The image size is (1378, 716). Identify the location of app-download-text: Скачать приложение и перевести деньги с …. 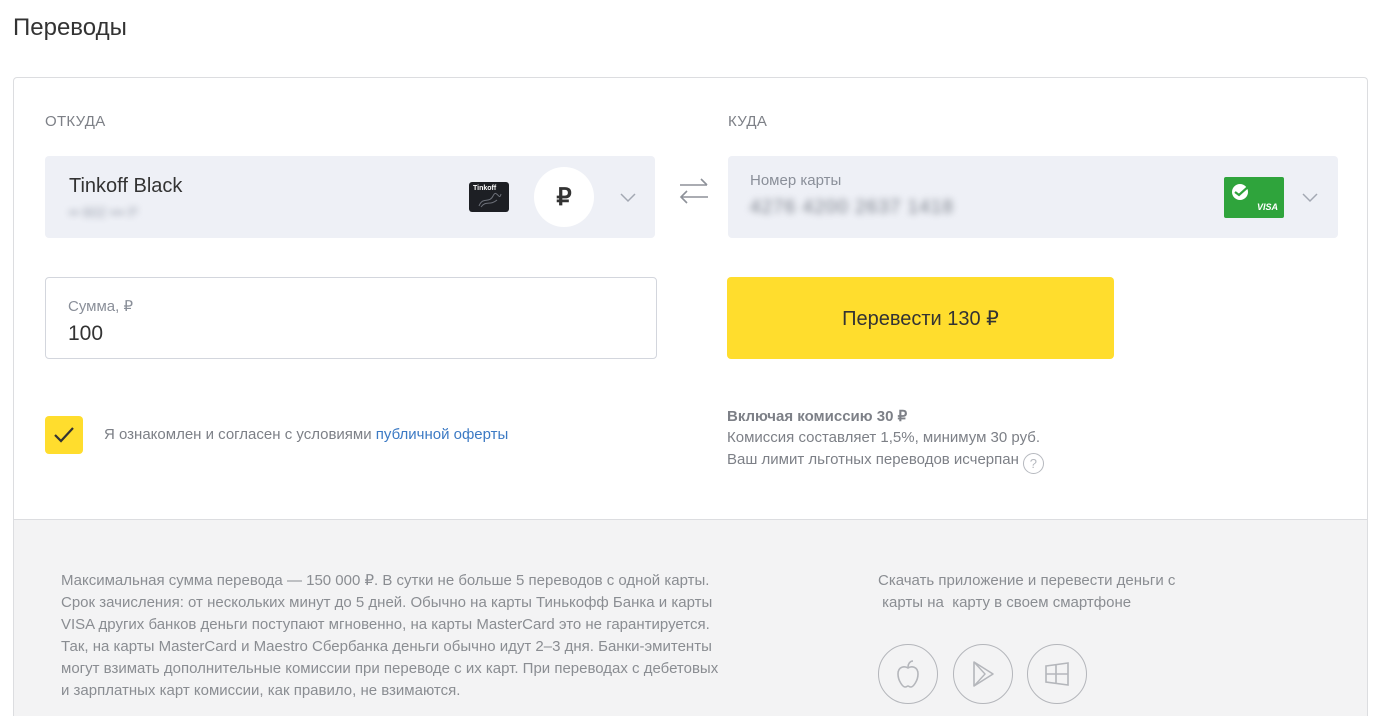
(1026, 592).